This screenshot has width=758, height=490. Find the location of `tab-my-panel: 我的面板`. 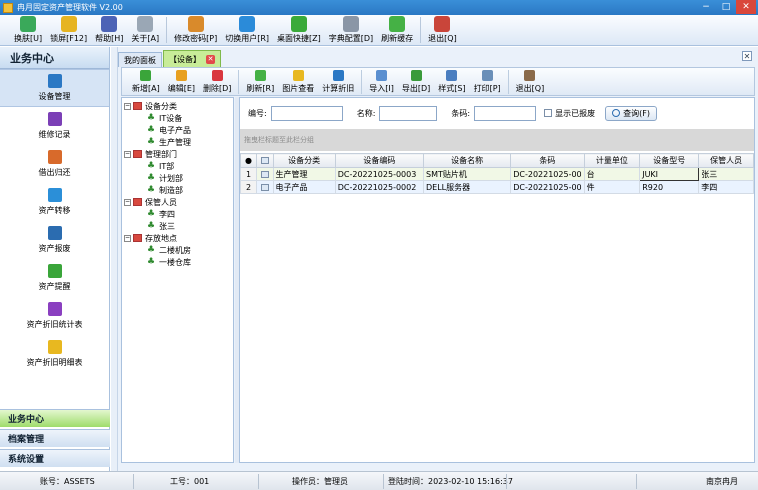

tab-my-panel: 我的面板 is located at coordinates (140, 59).